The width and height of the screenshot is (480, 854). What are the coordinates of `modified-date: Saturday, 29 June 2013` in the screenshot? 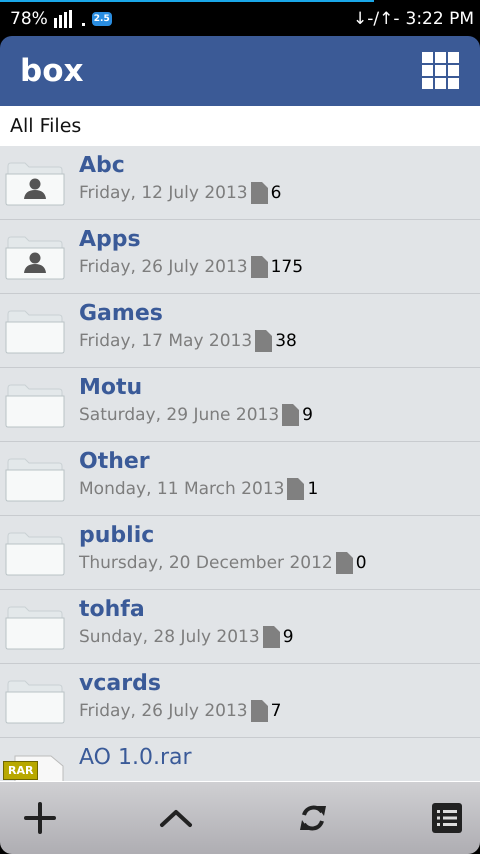 It's located at (179, 414).